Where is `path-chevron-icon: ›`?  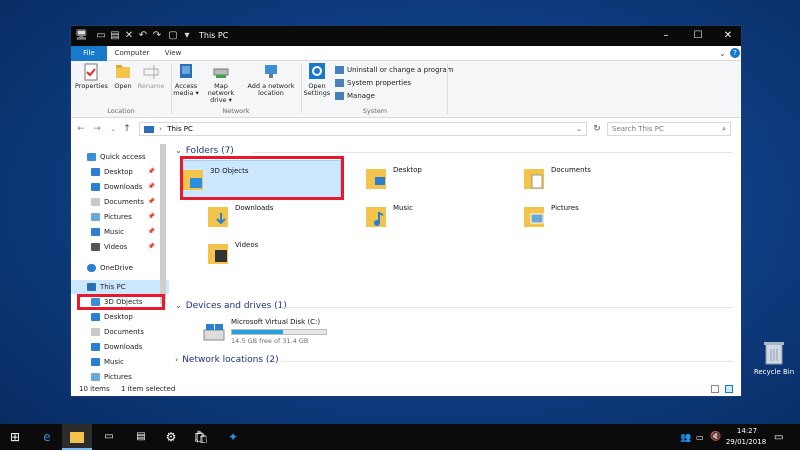
path-chevron-icon: › is located at coordinates (160, 129).